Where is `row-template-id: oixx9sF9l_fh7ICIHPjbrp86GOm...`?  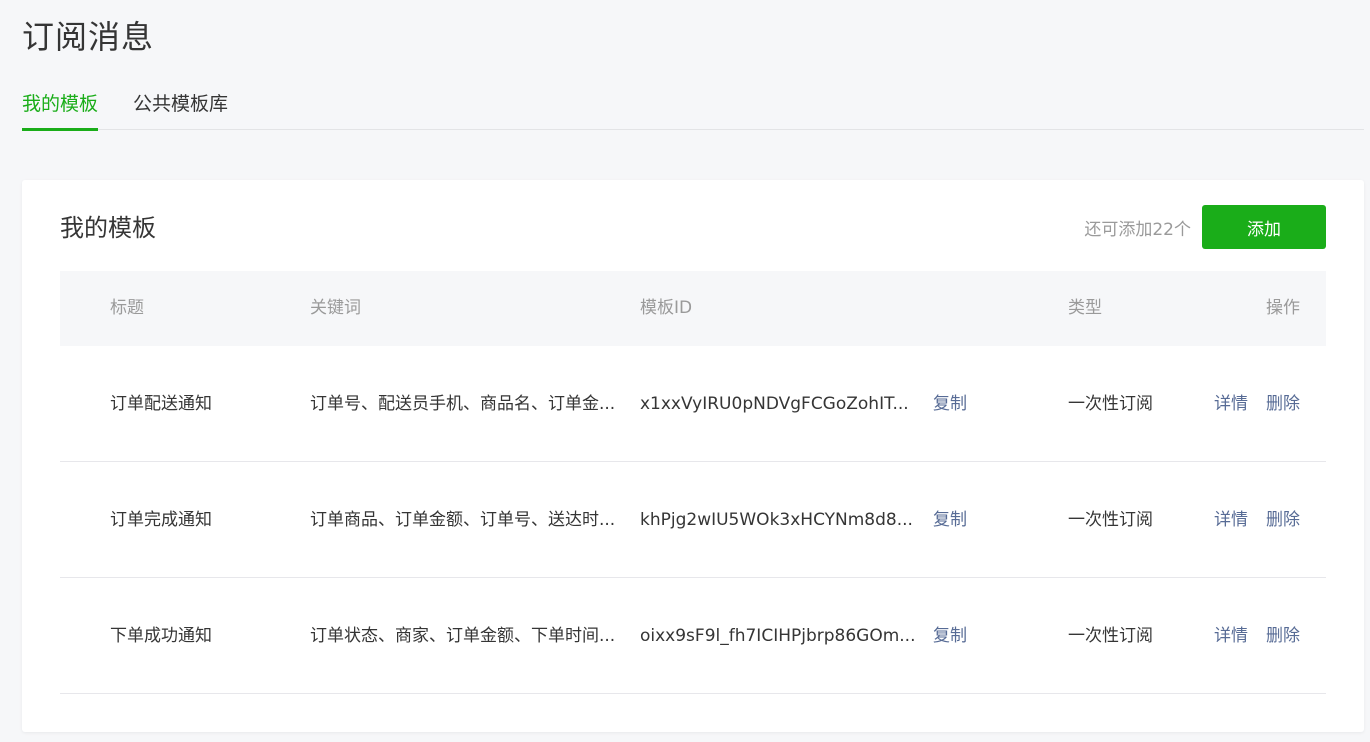
row-template-id: oixx9sF9l_fh7ICIHPjbrp86GOm... is located at coordinates (778, 636).